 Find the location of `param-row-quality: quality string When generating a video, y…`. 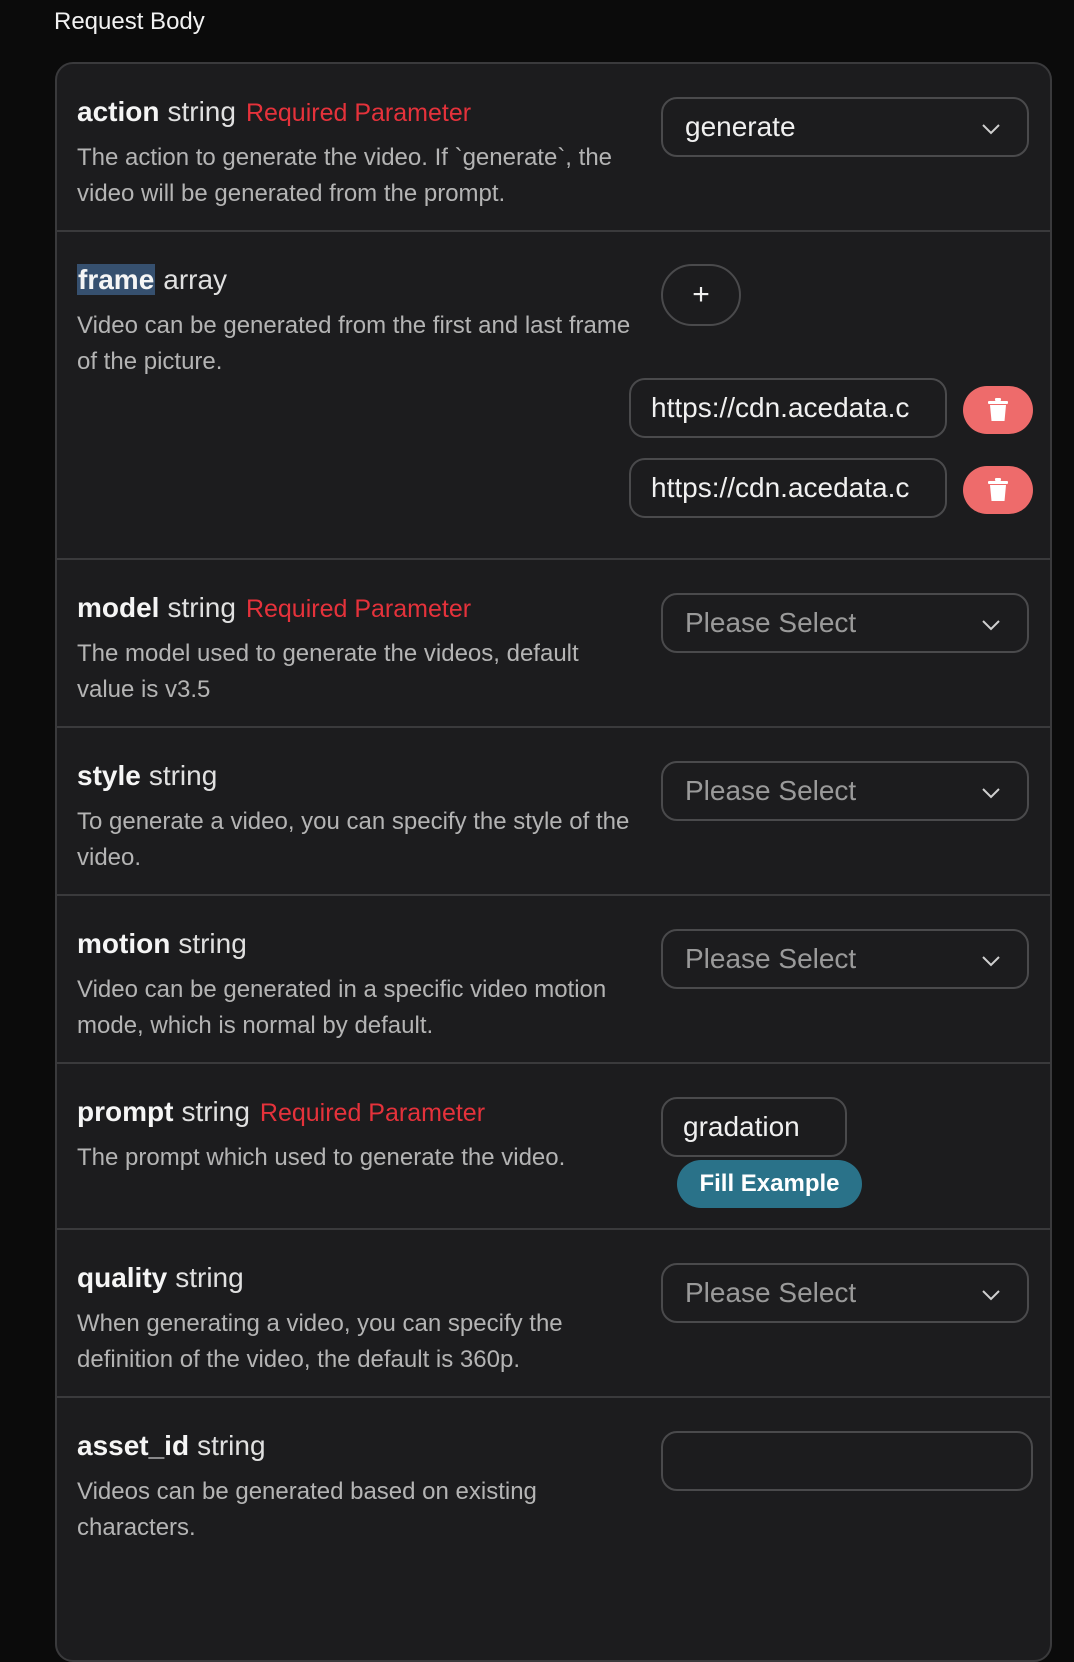

param-row-quality: quality string When generating a video, y… is located at coordinates (553, 1314).